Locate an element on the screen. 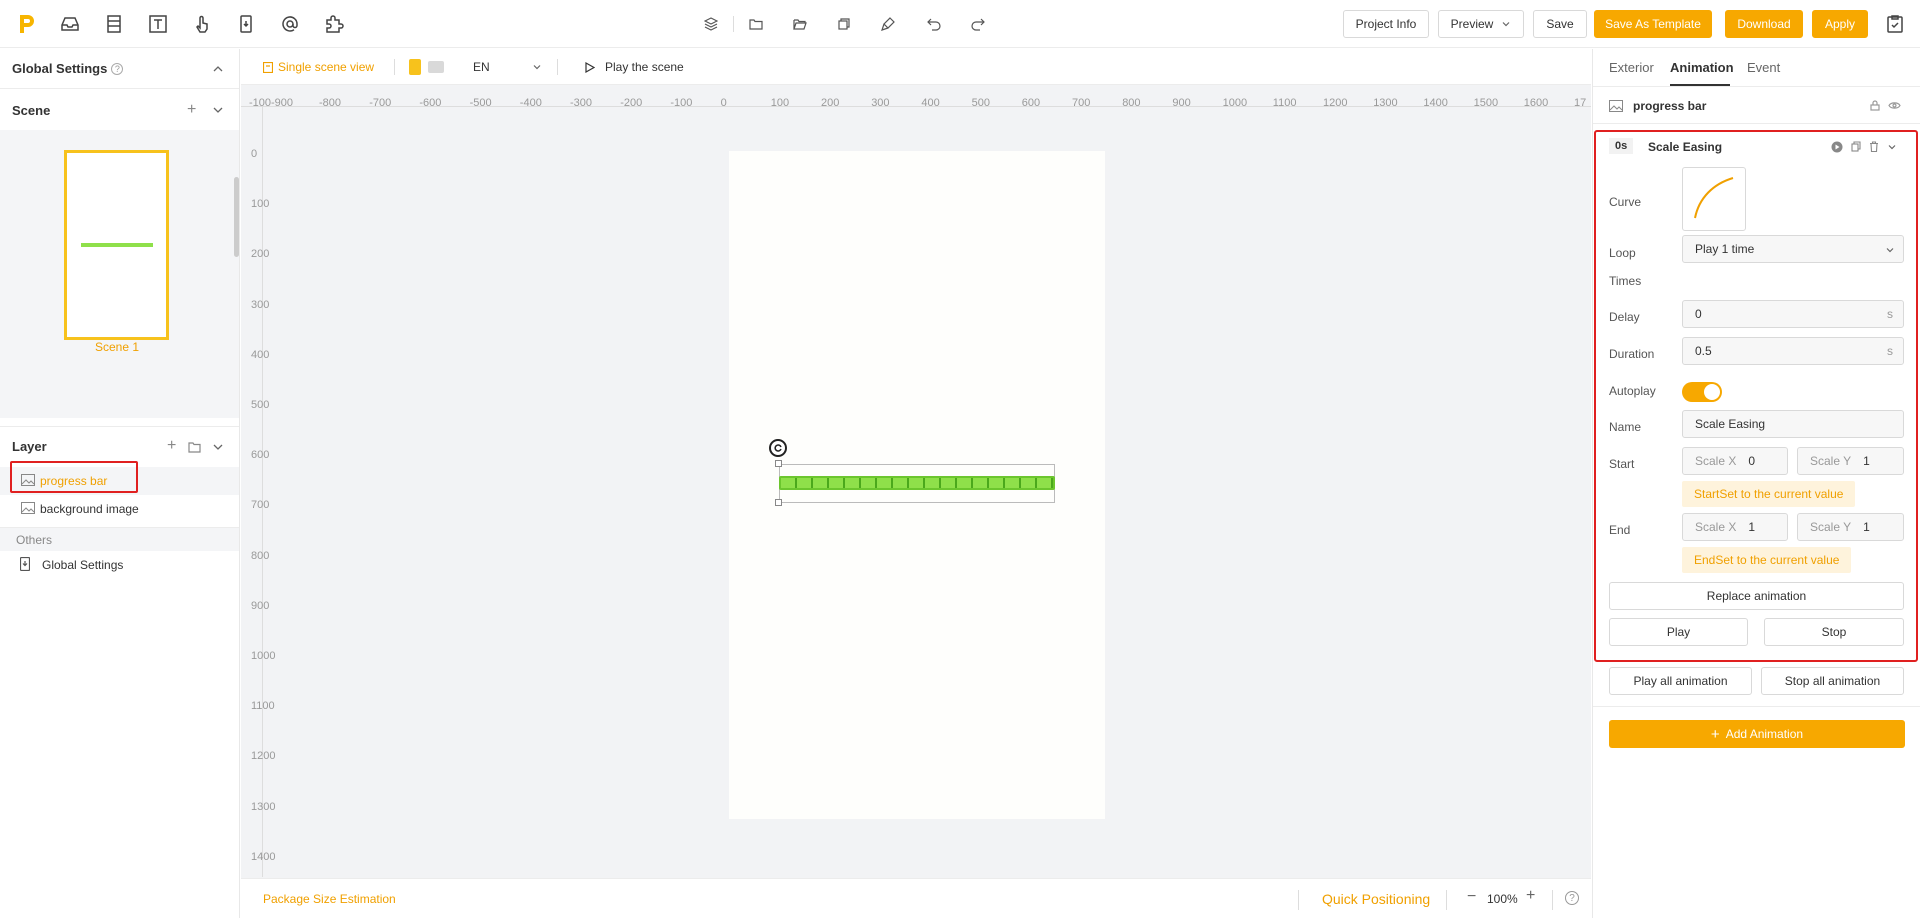 The height and width of the screenshot is (918, 1920). start-scale-y-input: Scale Y 1 is located at coordinates (1850, 461).